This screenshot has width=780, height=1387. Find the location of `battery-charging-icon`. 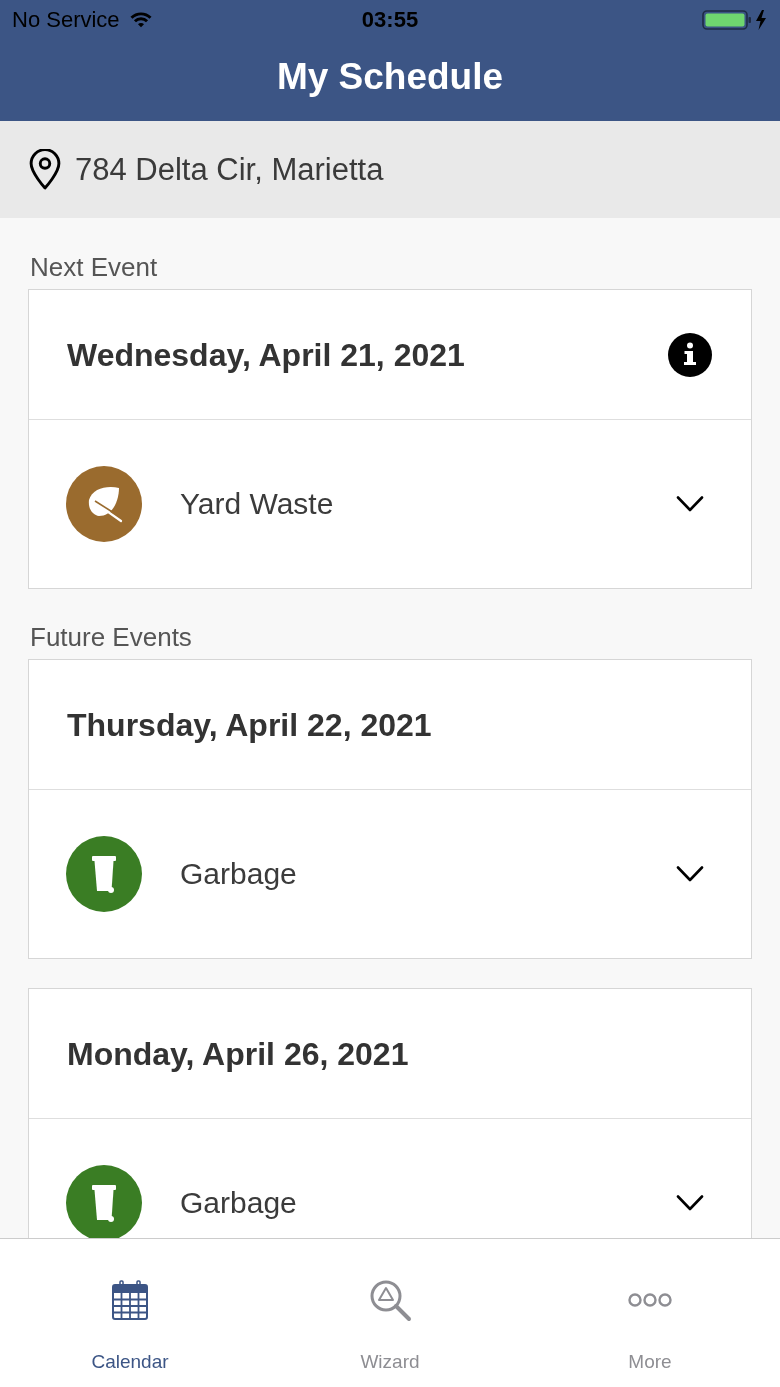

battery-charging-icon is located at coordinates (735, 20).